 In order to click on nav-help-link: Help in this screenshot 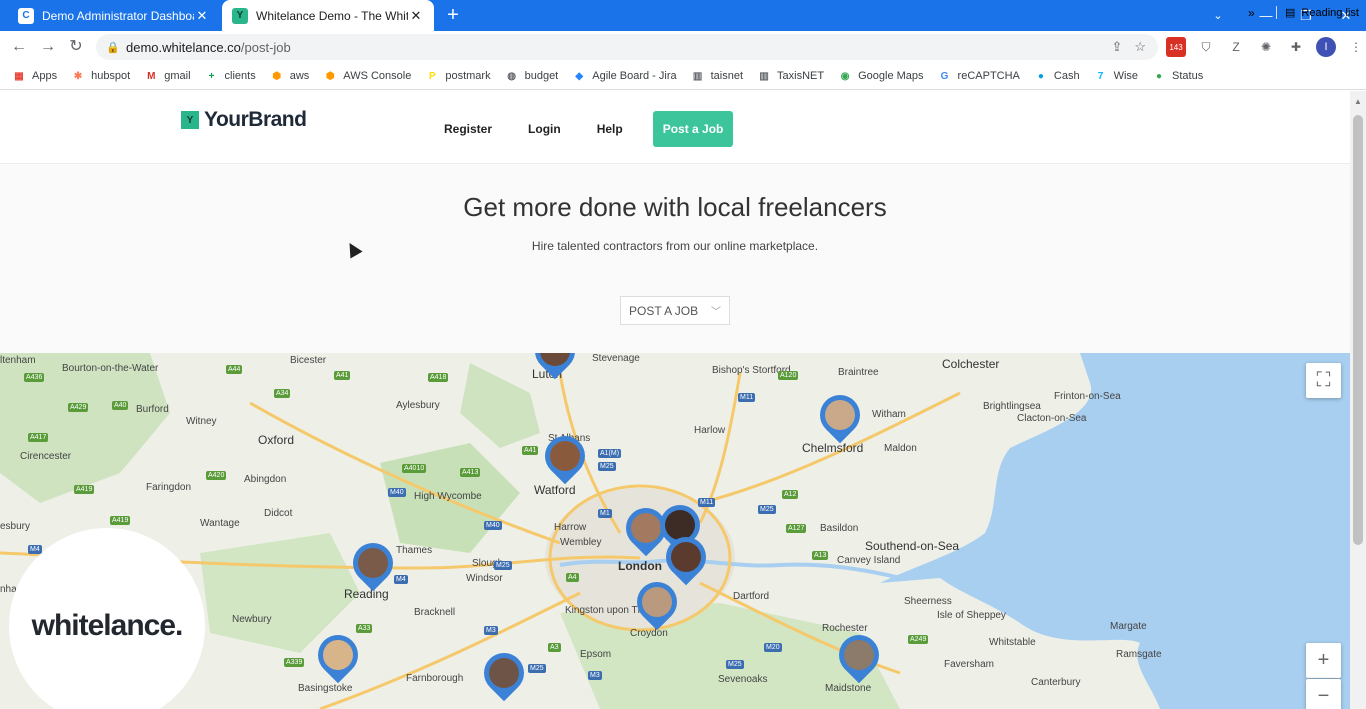, I will do `click(610, 129)`.